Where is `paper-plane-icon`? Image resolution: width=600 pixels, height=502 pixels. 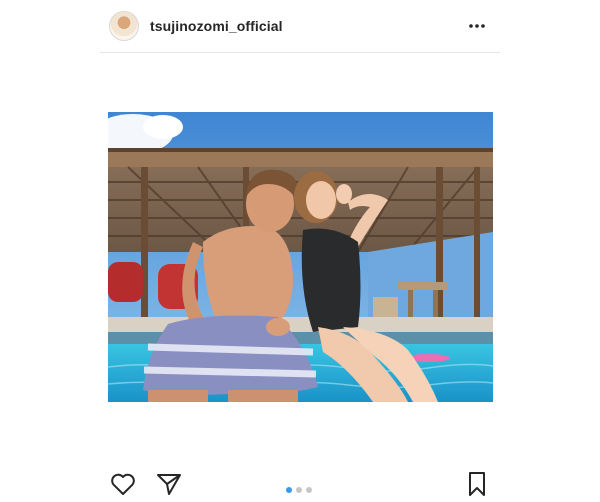 paper-plane-icon is located at coordinates (169, 486).